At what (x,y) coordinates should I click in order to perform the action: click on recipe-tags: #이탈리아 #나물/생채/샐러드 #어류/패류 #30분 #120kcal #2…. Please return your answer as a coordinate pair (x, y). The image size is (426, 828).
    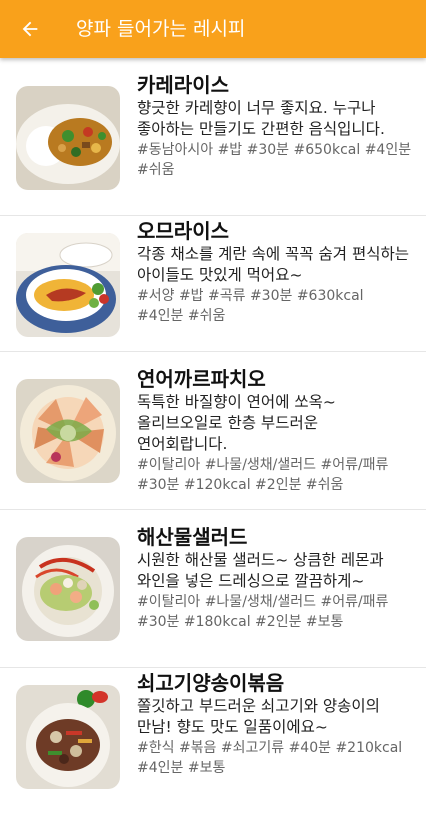
    Looking at the image, I should click on (263, 475).